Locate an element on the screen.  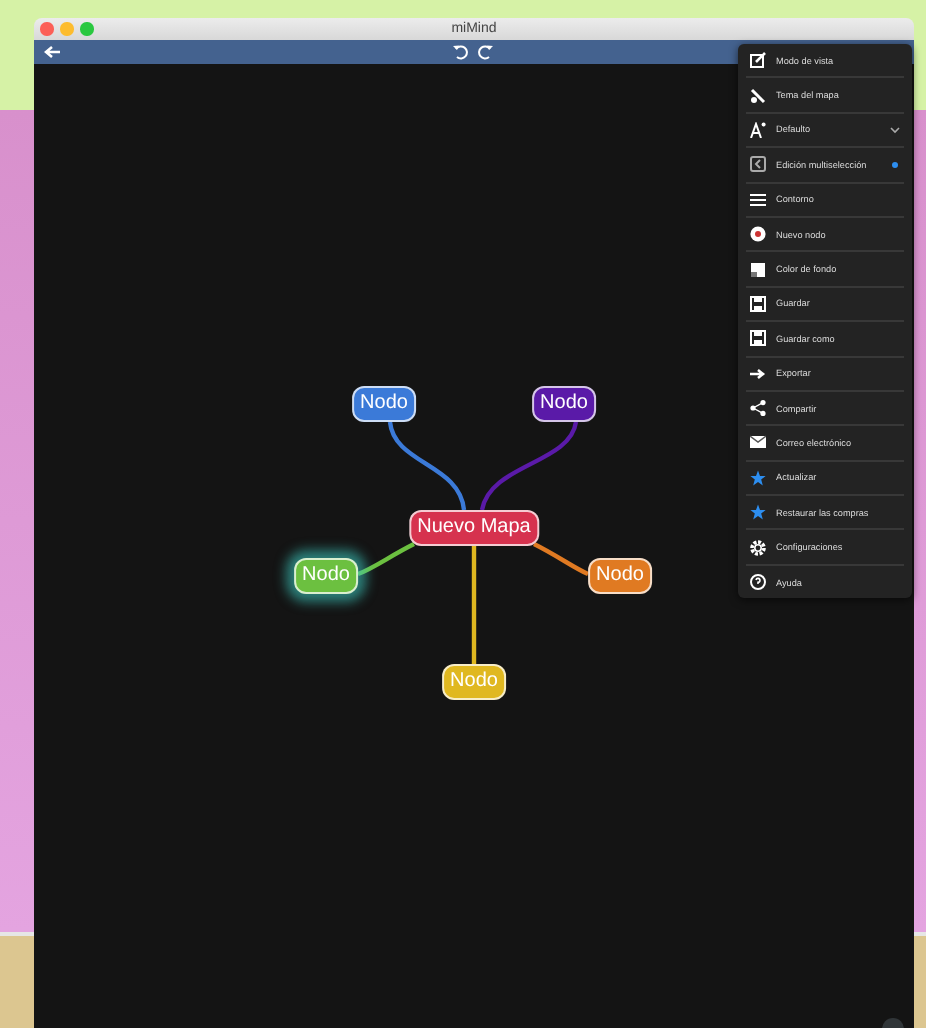
toggle-indicator is located at coordinates (895, 164).